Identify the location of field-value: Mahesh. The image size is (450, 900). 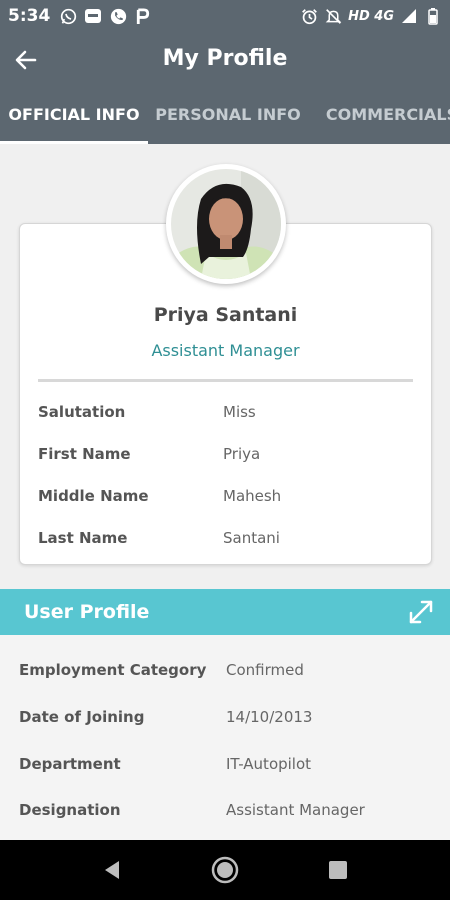
(252, 496).